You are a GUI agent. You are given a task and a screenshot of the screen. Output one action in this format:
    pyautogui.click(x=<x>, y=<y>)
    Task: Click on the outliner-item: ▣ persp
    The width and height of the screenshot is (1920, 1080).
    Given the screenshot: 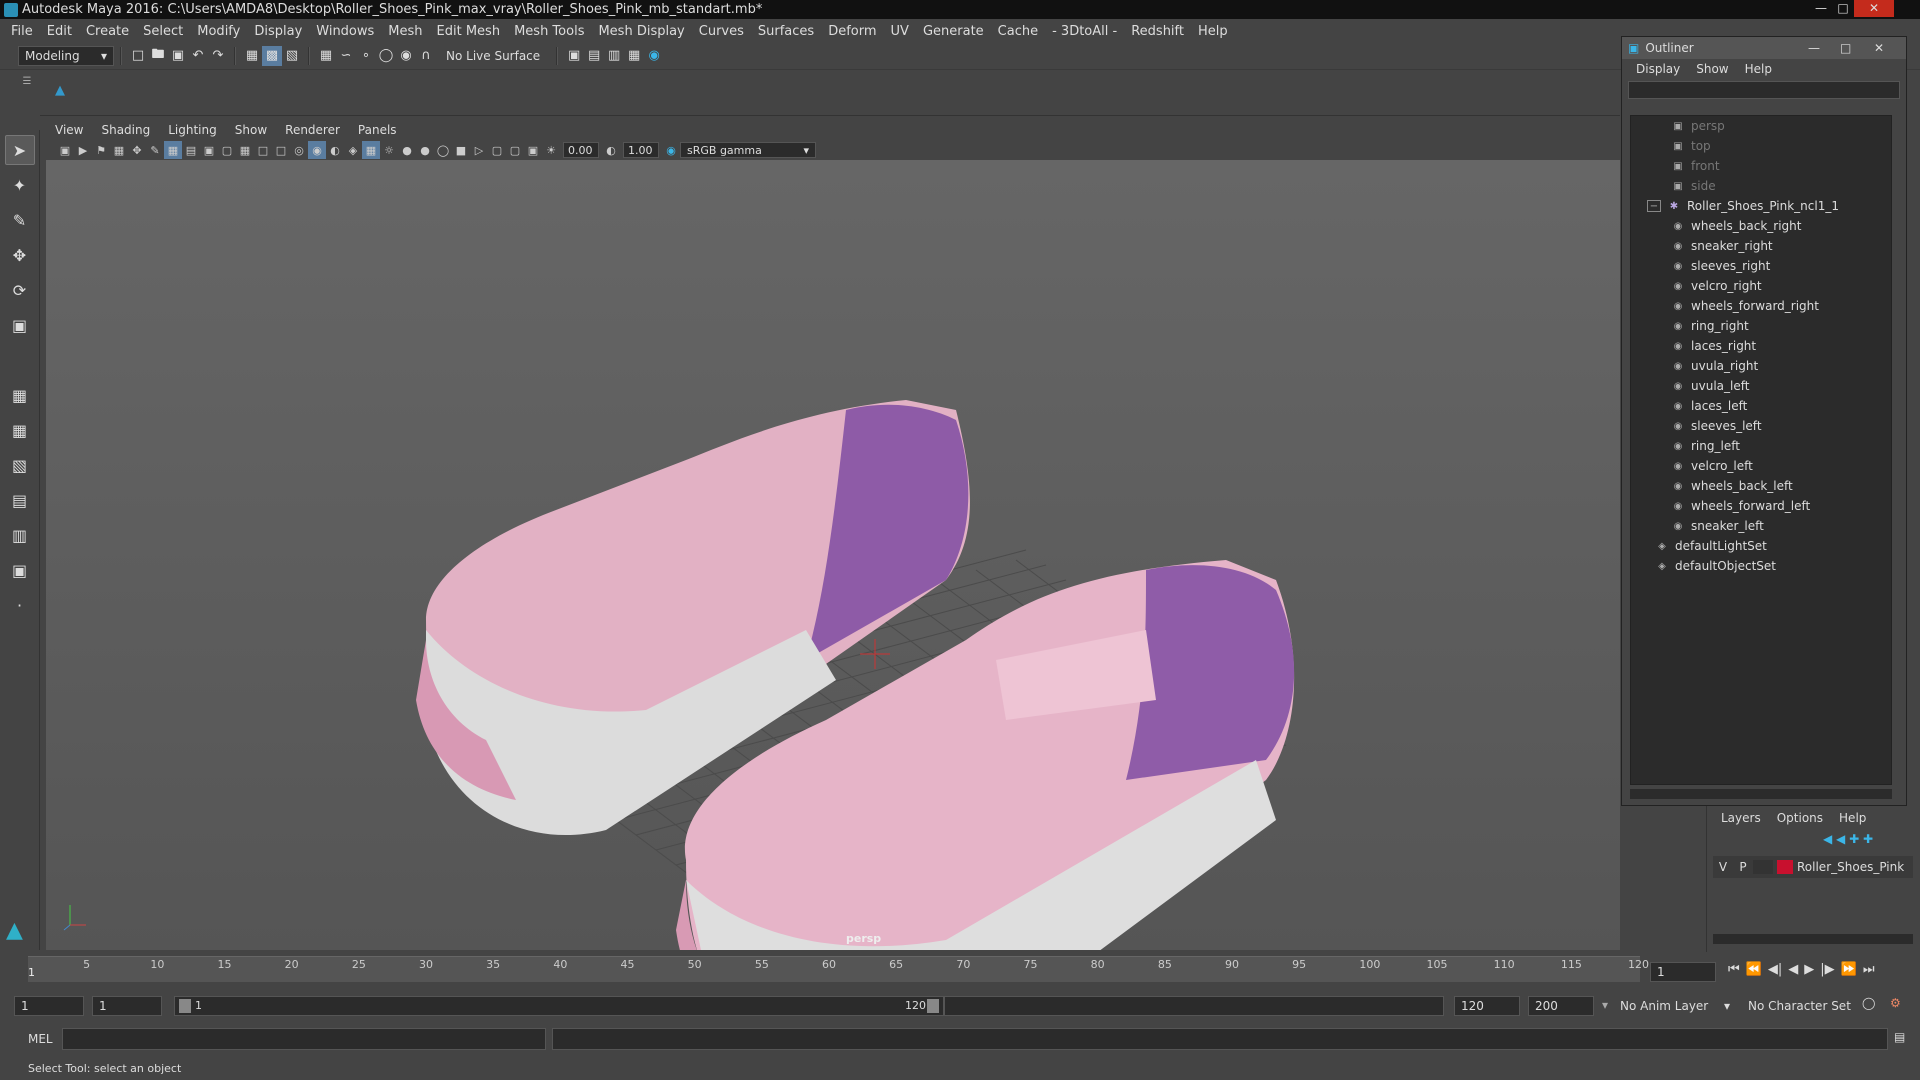 What is the action you would take?
    pyautogui.click(x=1761, y=126)
    